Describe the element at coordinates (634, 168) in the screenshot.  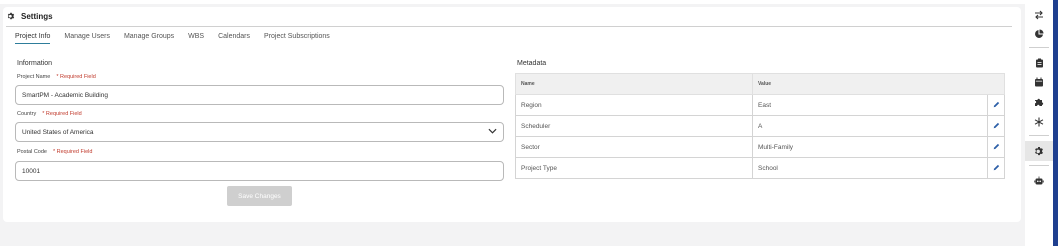
I see `row-name: Project Type` at that location.